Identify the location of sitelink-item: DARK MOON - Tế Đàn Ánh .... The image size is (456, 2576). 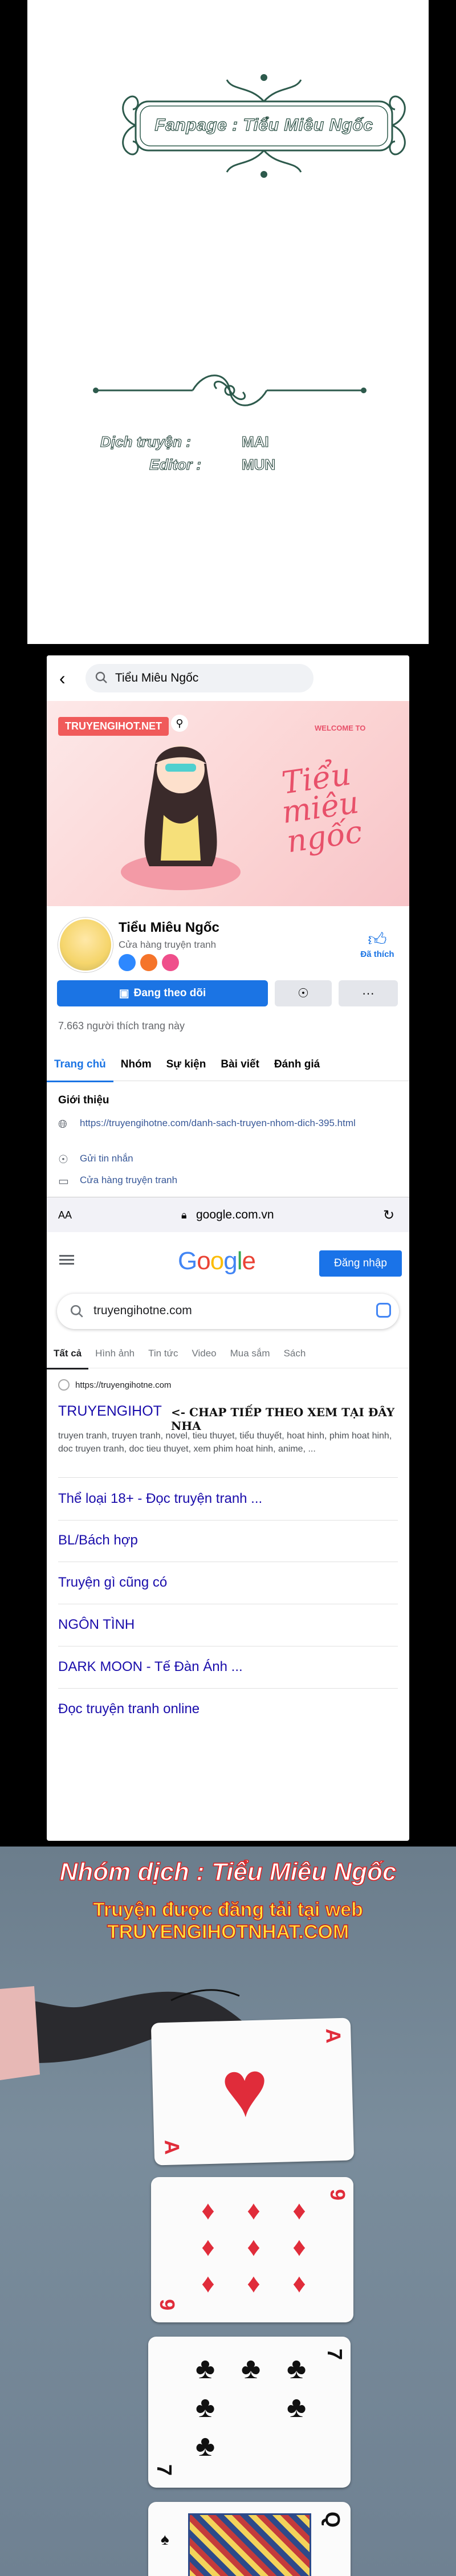
(228, 1667).